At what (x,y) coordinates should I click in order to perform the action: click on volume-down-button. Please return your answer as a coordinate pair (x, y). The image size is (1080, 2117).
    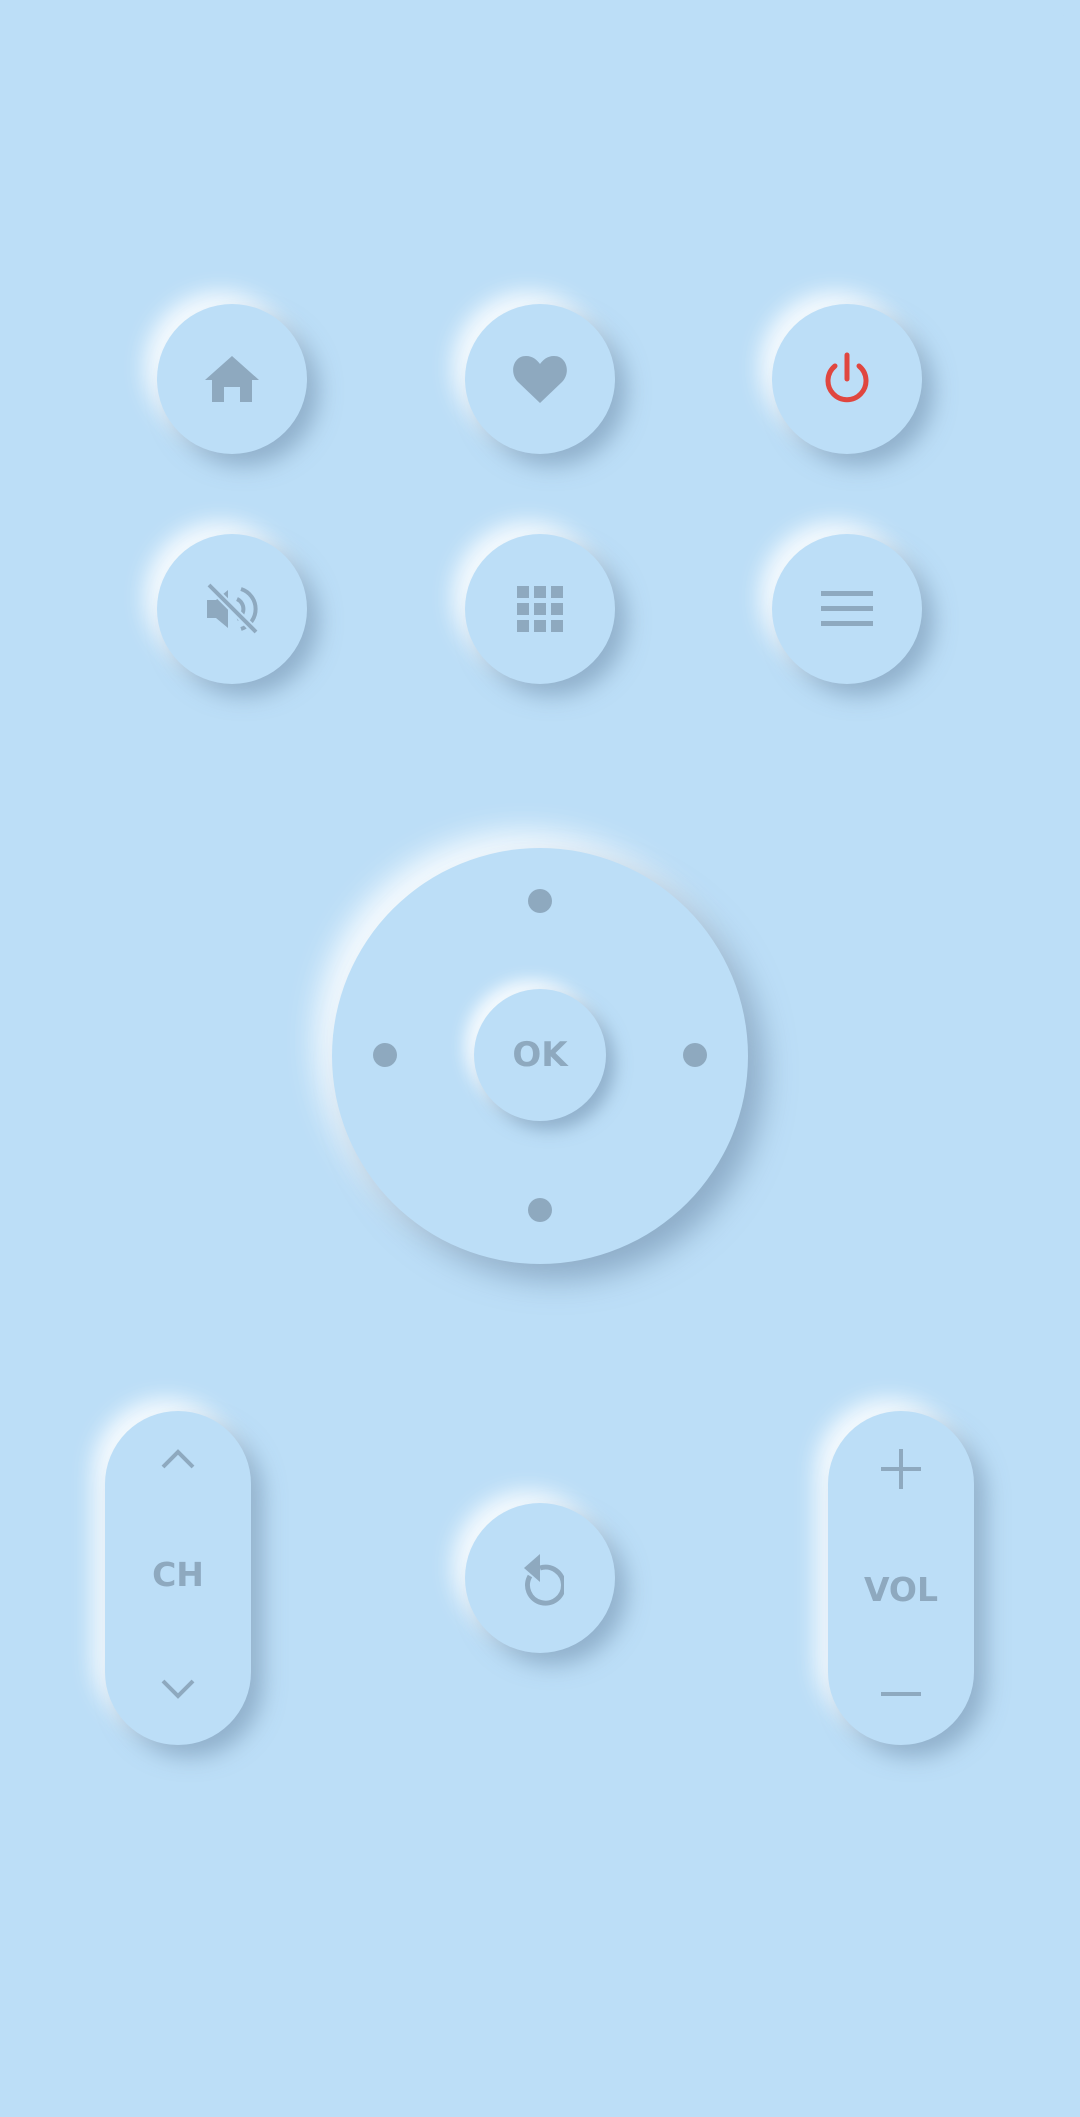
    Looking at the image, I should click on (901, 1694).